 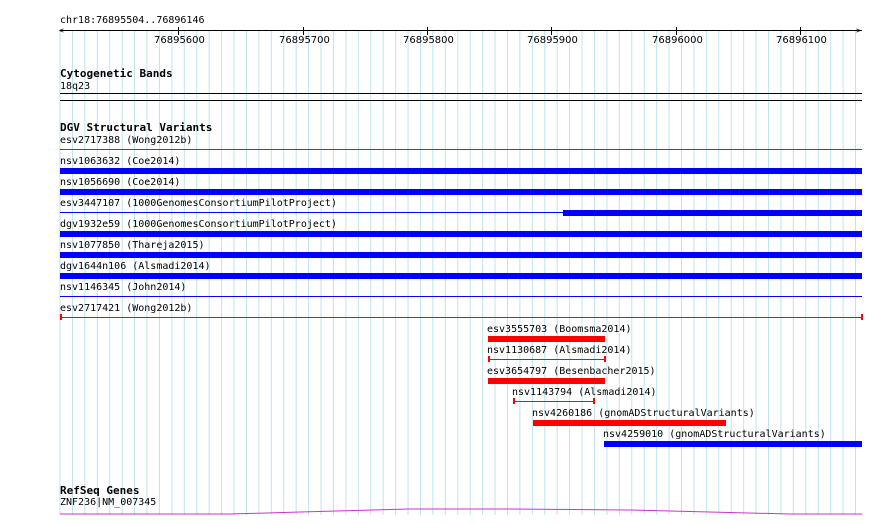 What do you see at coordinates (132, 20) in the screenshot?
I see `coordinate-range: chr18:76895504..76896146` at bounding box center [132, 20].